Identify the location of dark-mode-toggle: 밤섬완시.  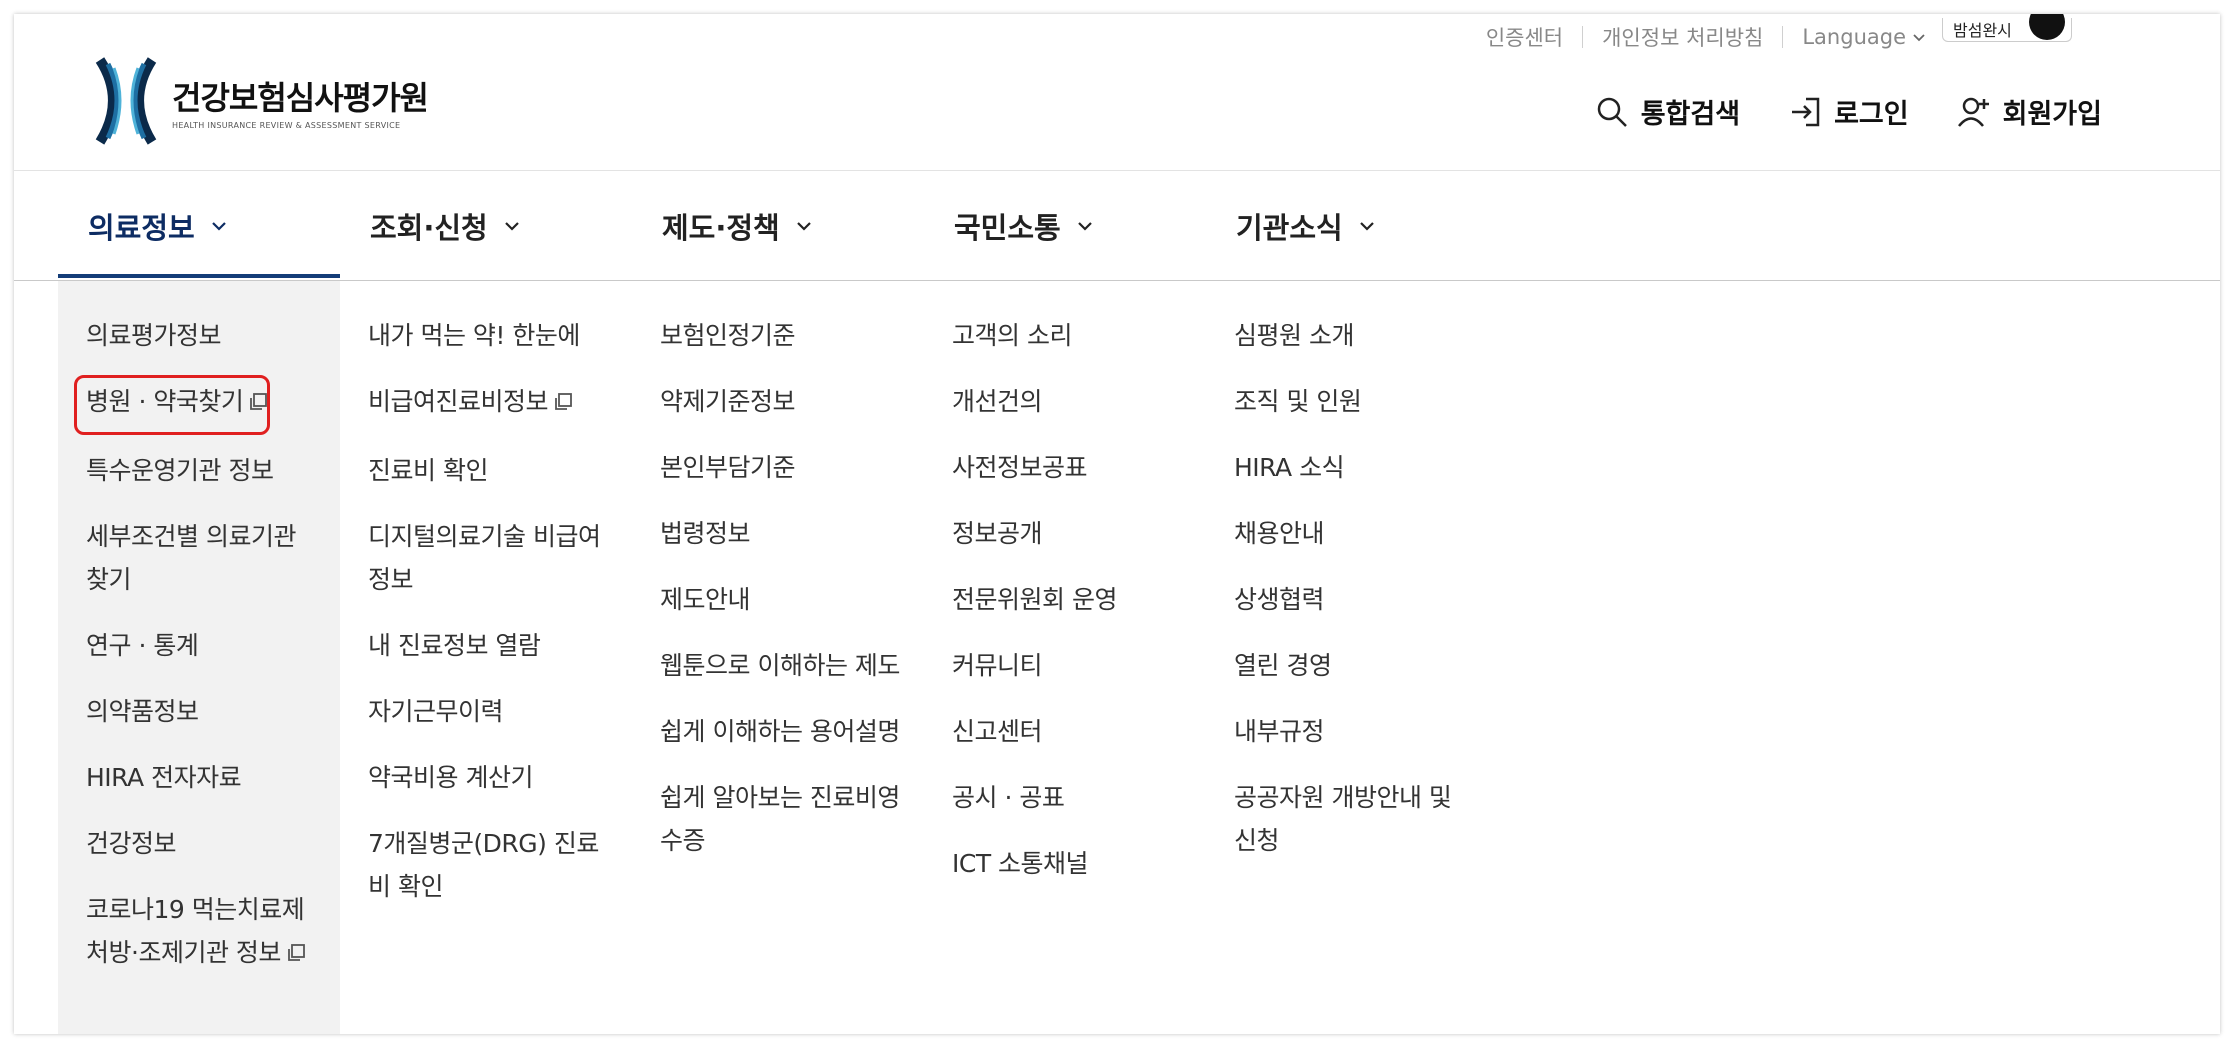
(2007, 28).